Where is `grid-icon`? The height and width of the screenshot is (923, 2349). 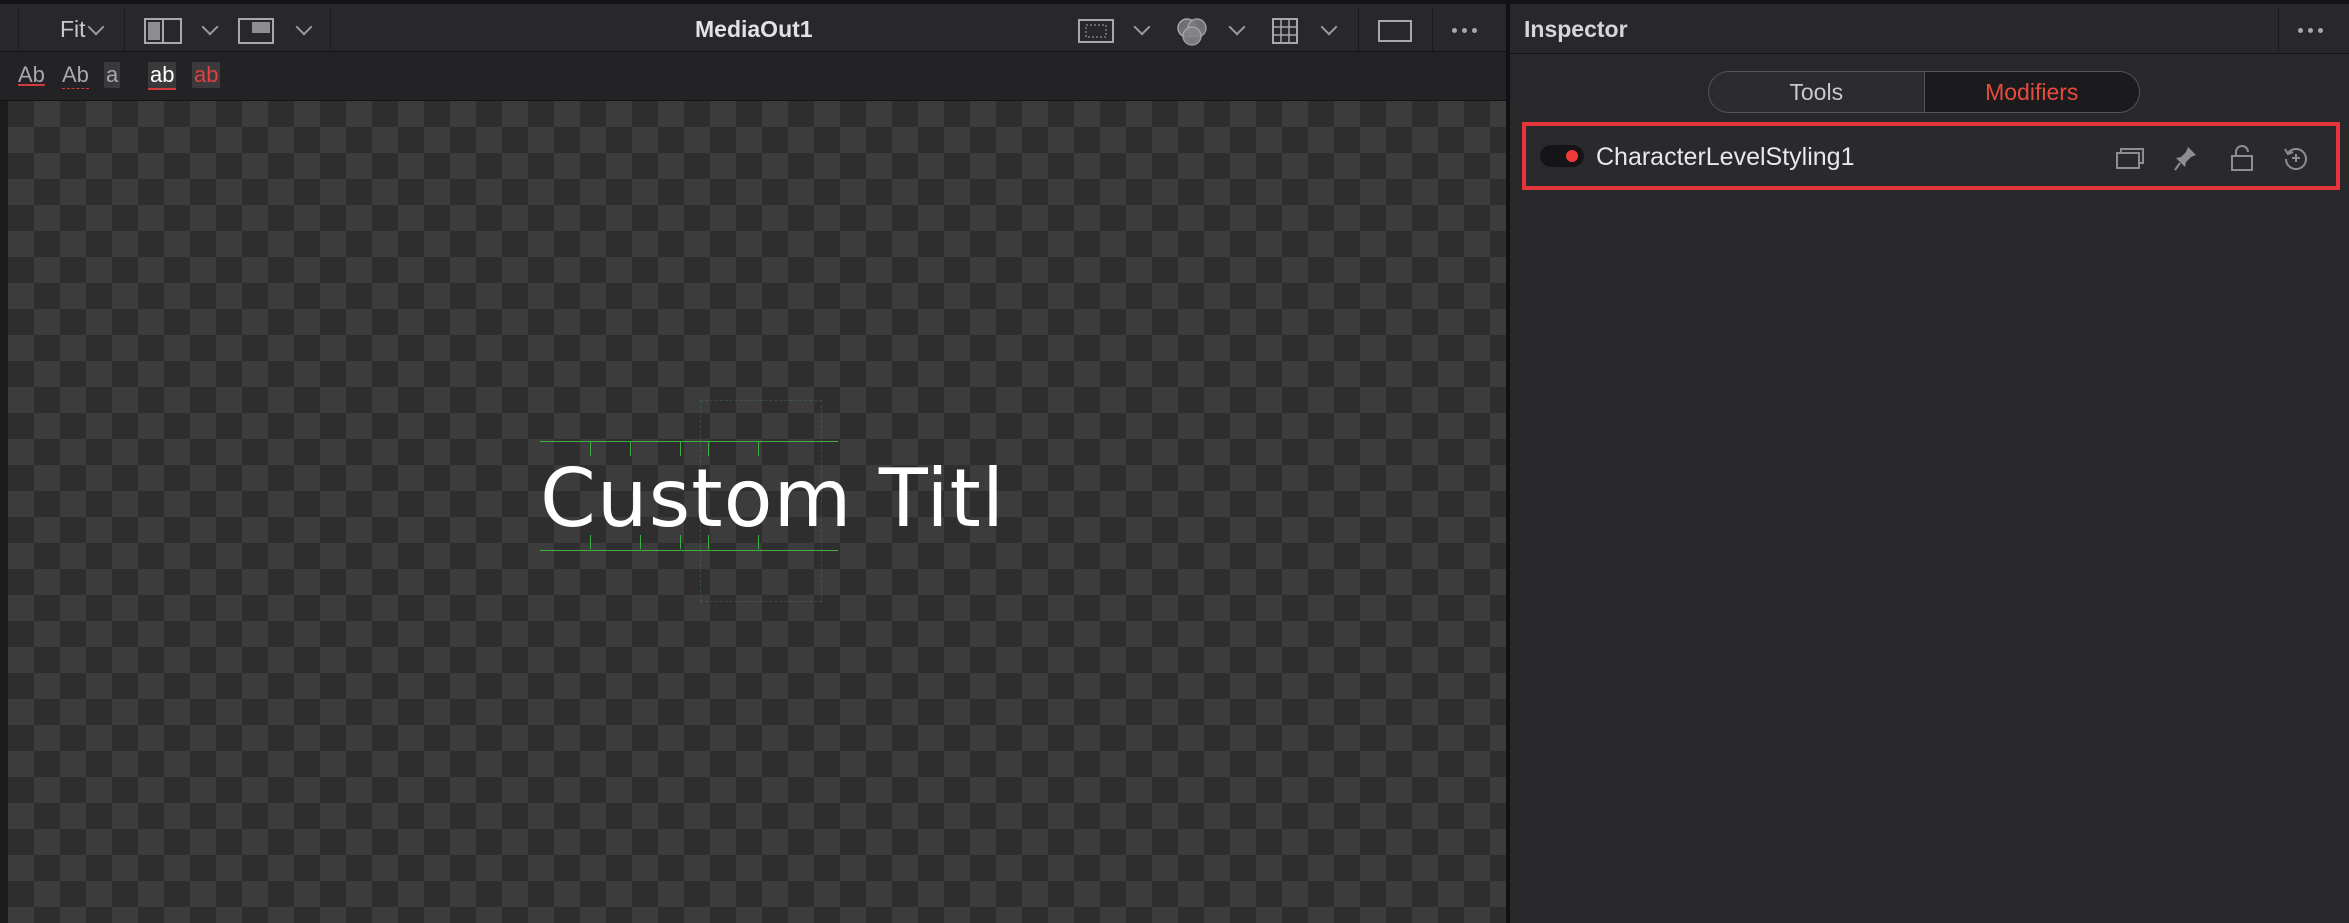 grid-icon is located at coordinates (1285, 31).